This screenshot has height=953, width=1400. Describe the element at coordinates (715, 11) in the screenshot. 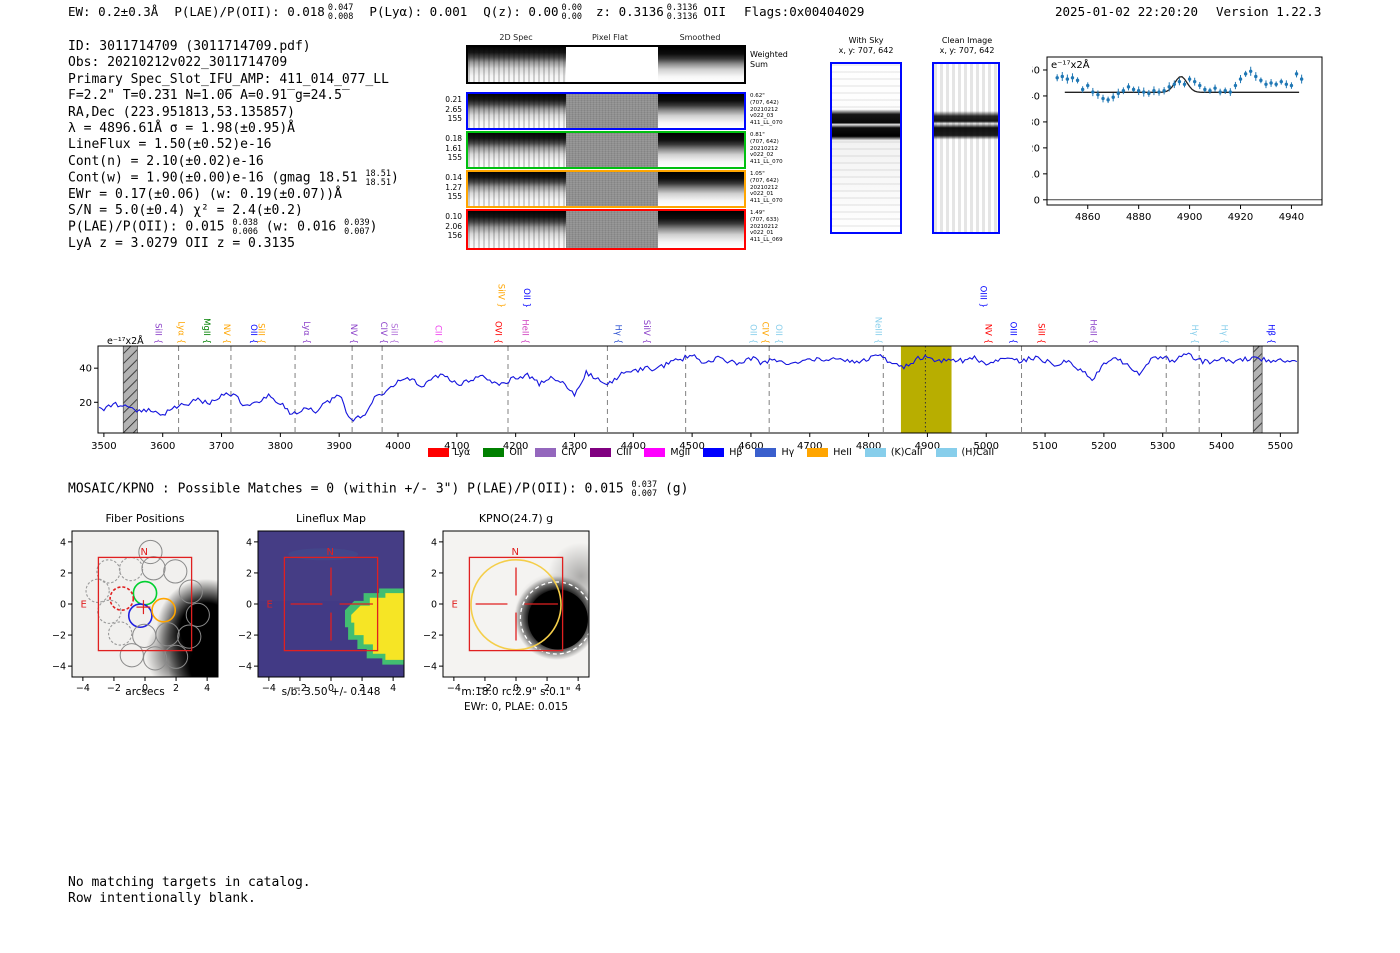

I see `header-text: OII` at that location.